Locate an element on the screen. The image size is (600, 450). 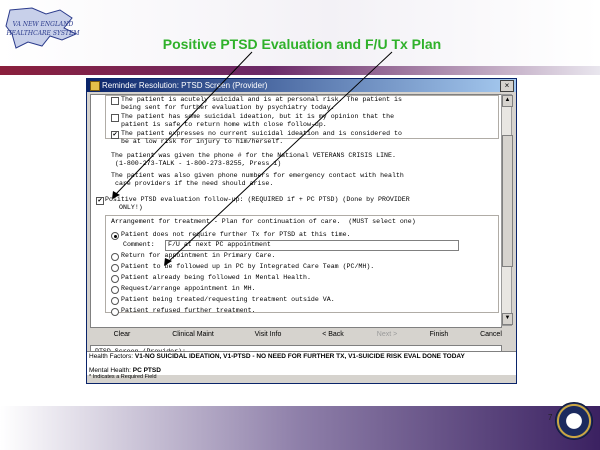
back-button: < Back is located at coordinates (333, 335).